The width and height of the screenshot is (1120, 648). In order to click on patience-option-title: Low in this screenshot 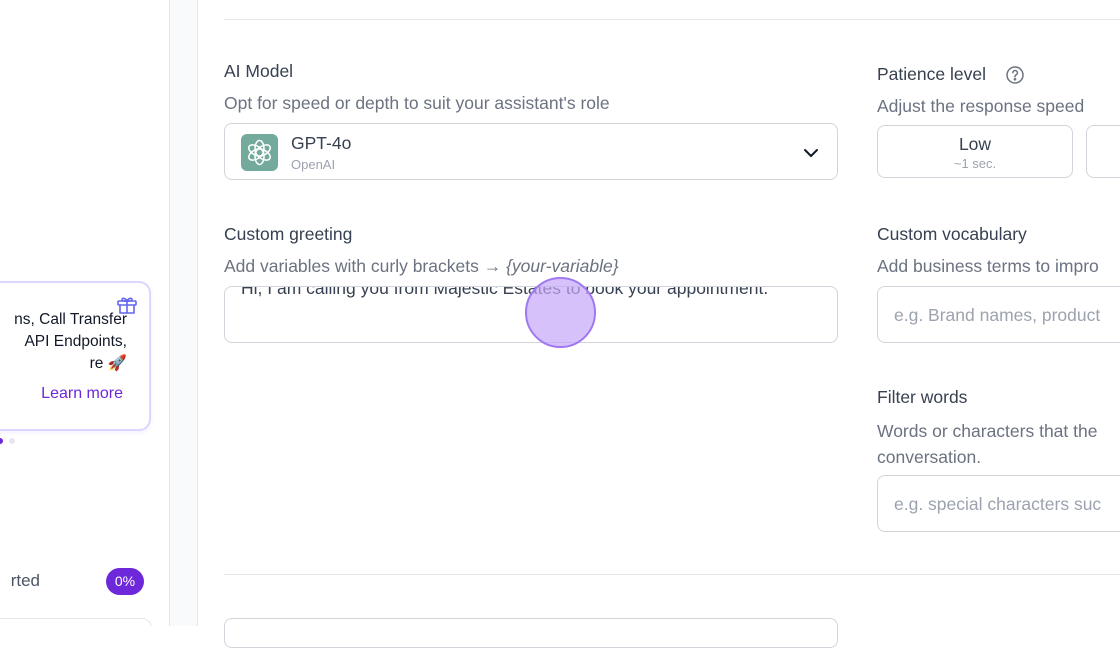, I will do `click(975, 144)`.